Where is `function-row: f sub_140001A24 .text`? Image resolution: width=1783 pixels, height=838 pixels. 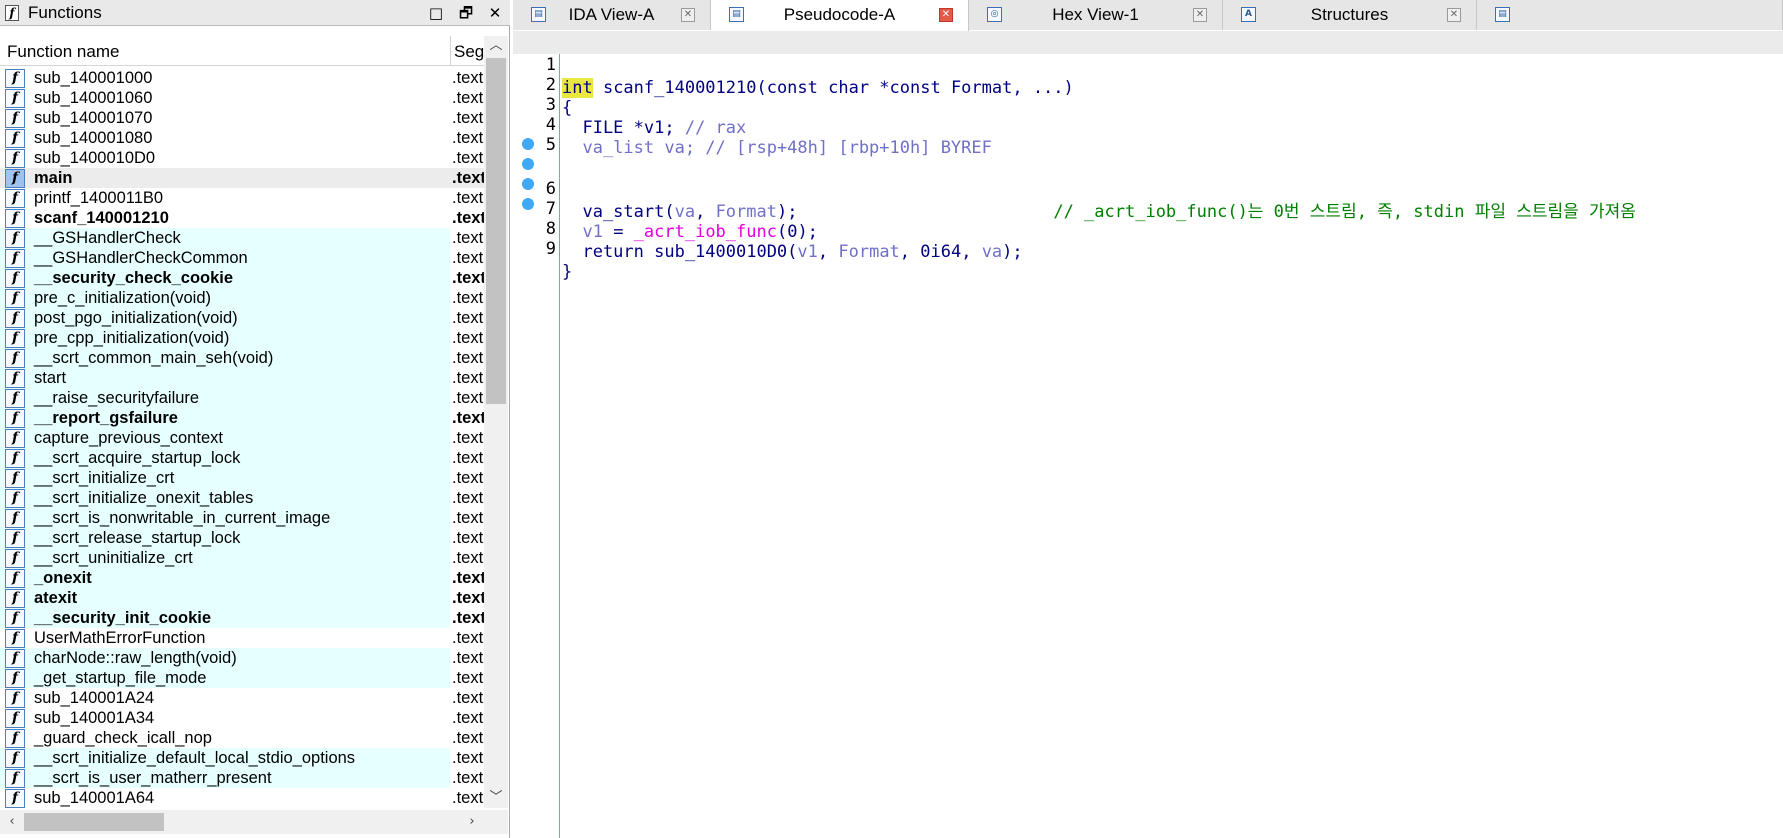
function-row: f sub_140001A24 .text is located at coordinates (242, 698).